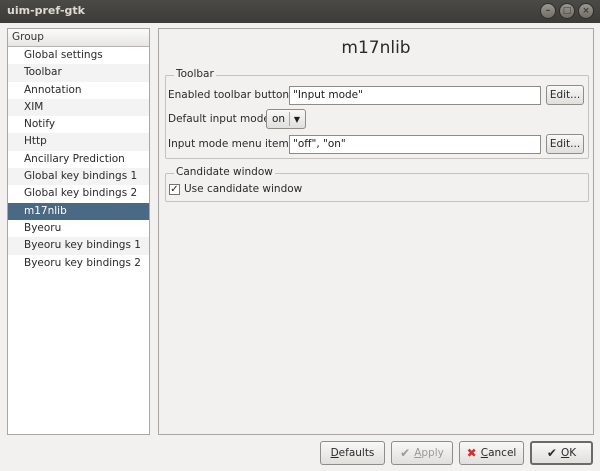 The image size is (600, 471). What do you see at coordinates (78, 142) in the screenshot?
I see `group-item-http: Http` at bounding box center [78, 142].